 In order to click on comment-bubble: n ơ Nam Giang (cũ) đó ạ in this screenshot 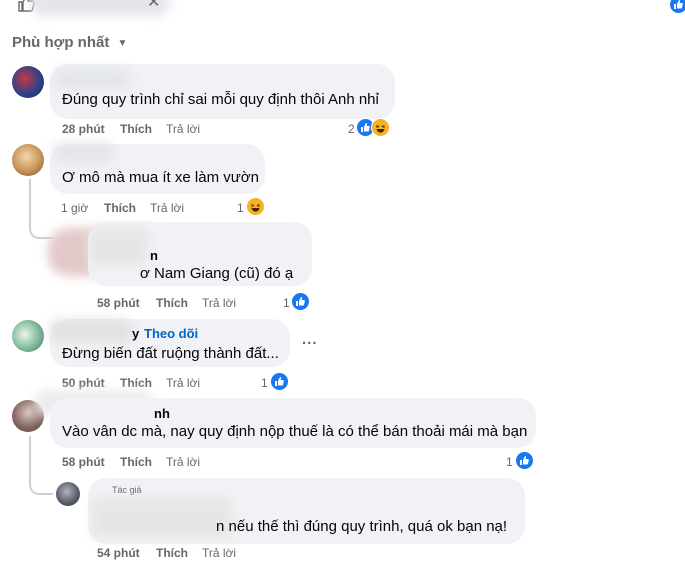, I will do `click(200, 254)`.